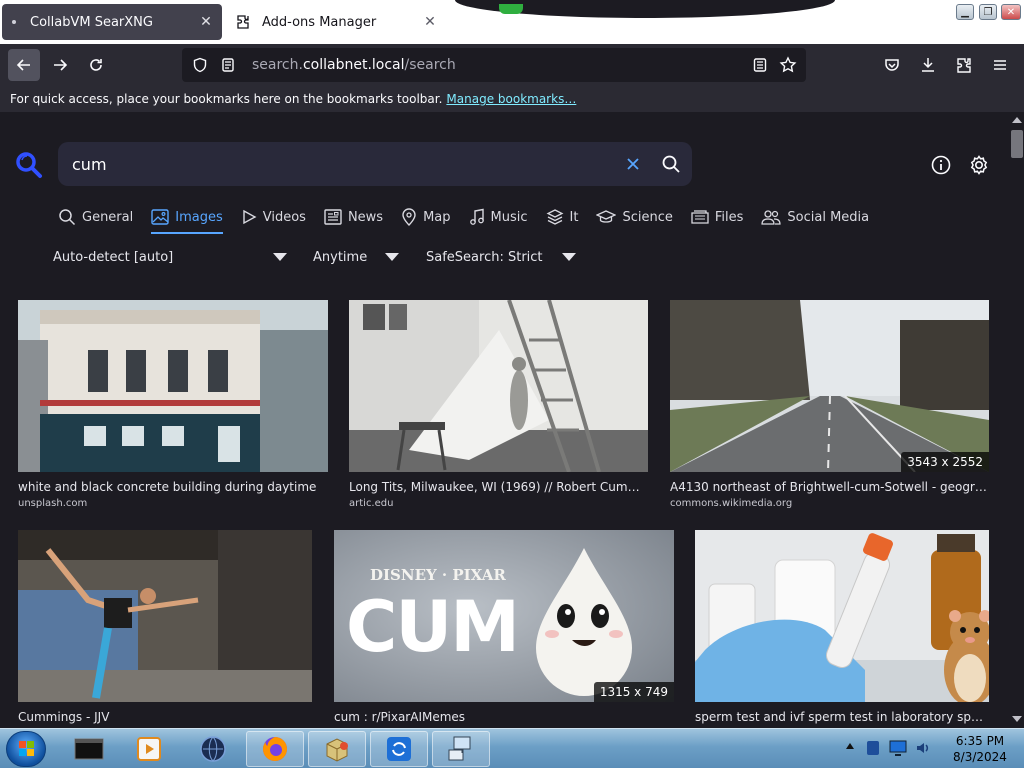 The height and width of the screenshot is (768, 1024). Describe the element at coordinates (965, 12) in the screenshot. I see `minimize-icon: ▁` at that location.